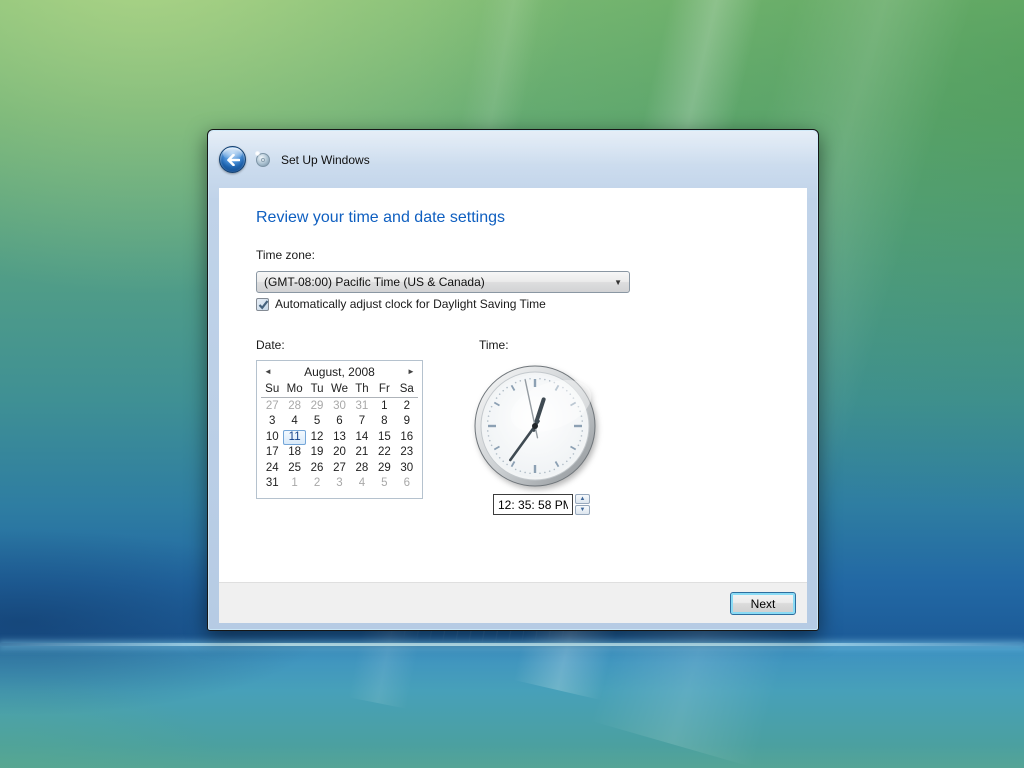  What do you see at coordinates (362, 437) in the screenshot?
I see `calendar-day: 14` at bounding box center [362, 437].